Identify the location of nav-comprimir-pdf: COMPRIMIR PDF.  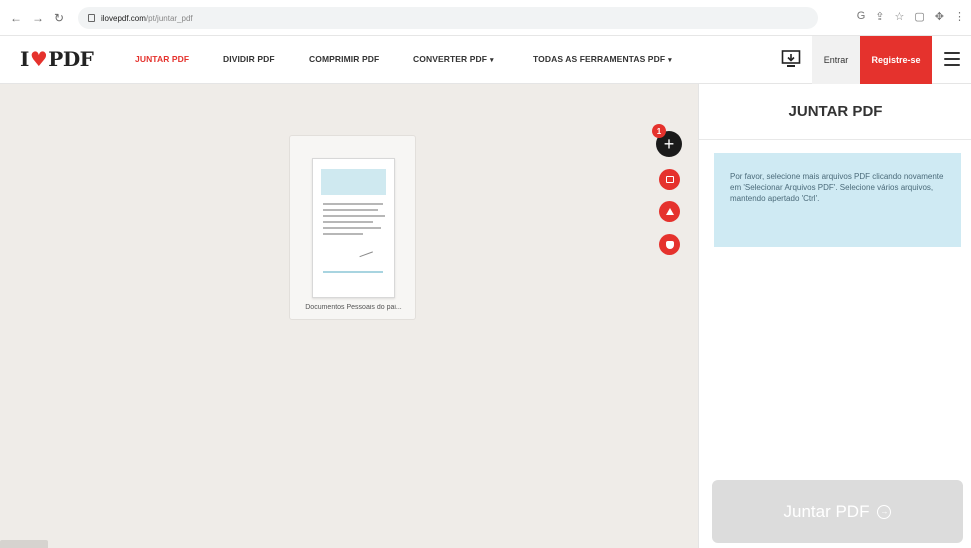
(344, 59).